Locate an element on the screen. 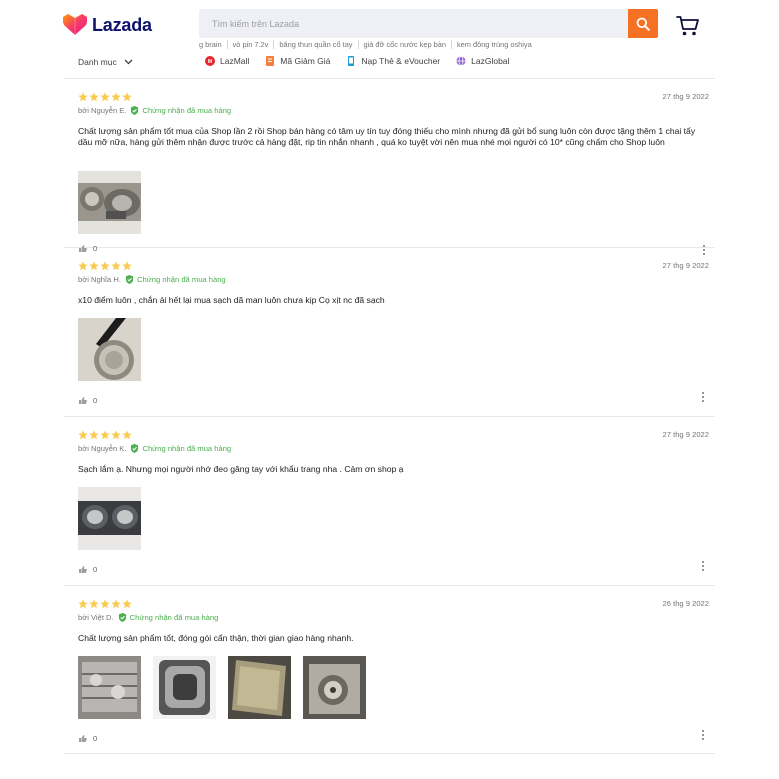  suggestion-link: vỏ pin 7.2v is located at coordinates (250, 44).